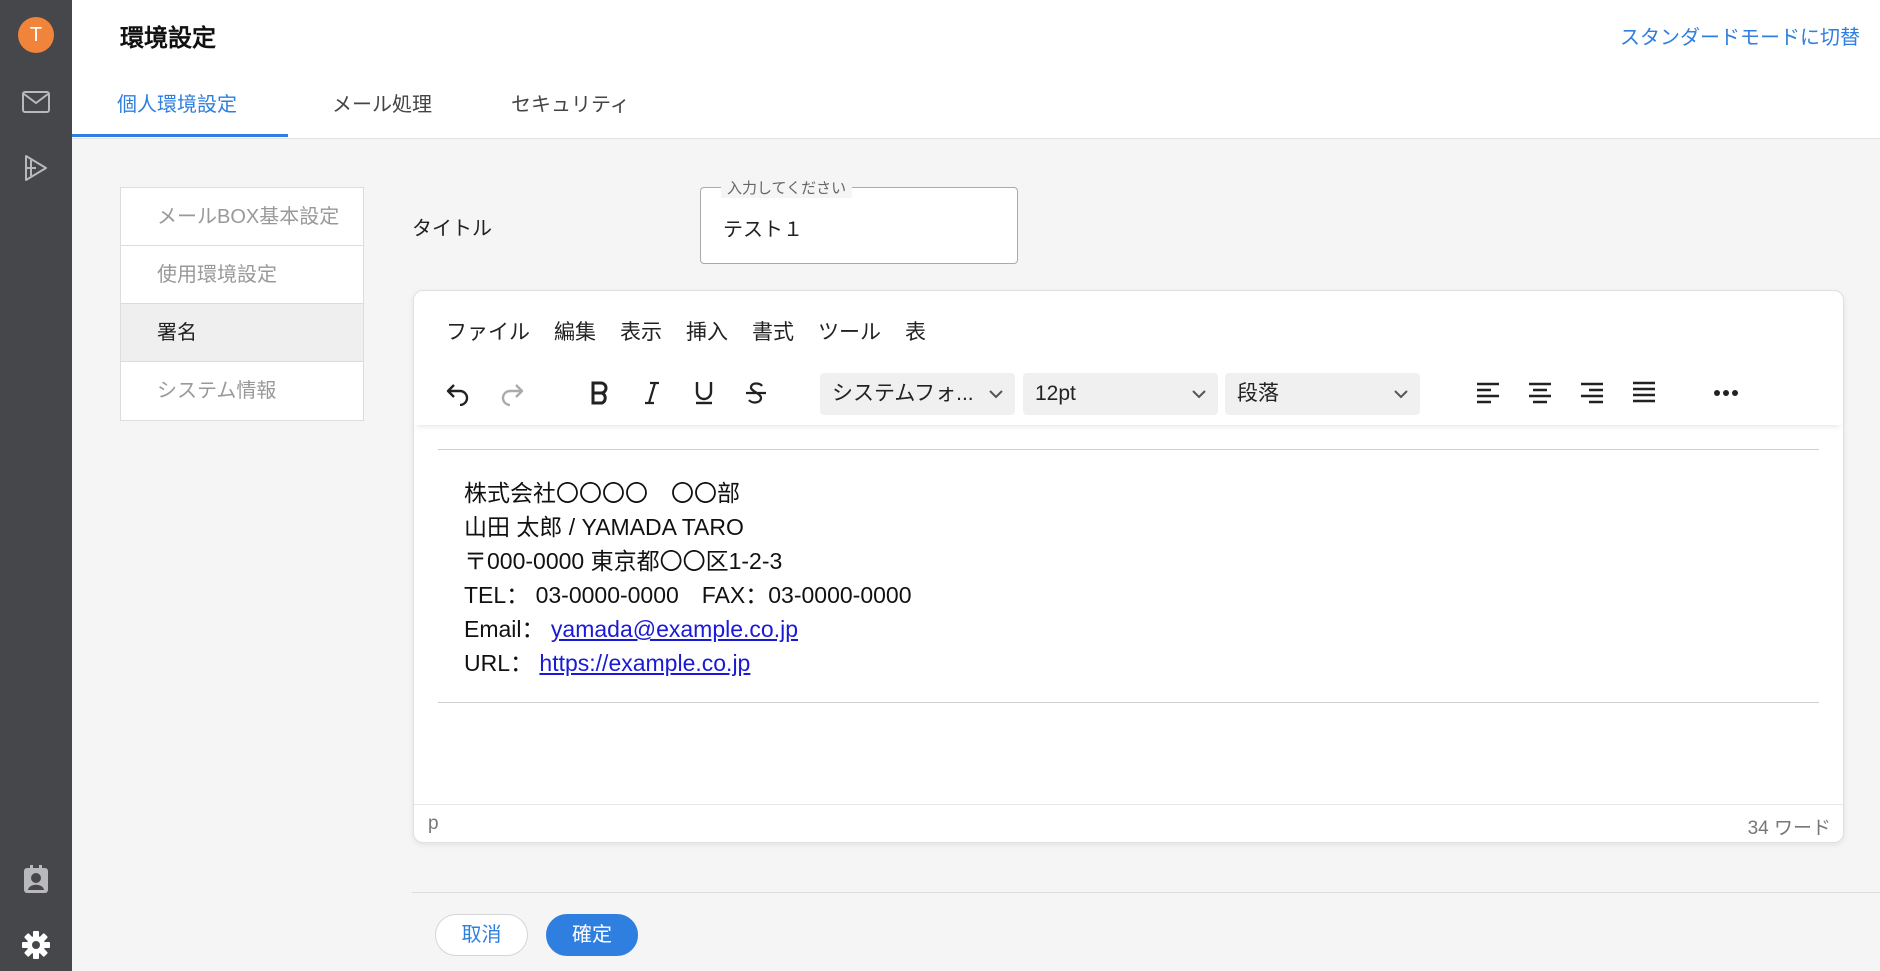  I want to click on tab-mail-processing: メール処理, so click(382, 102).